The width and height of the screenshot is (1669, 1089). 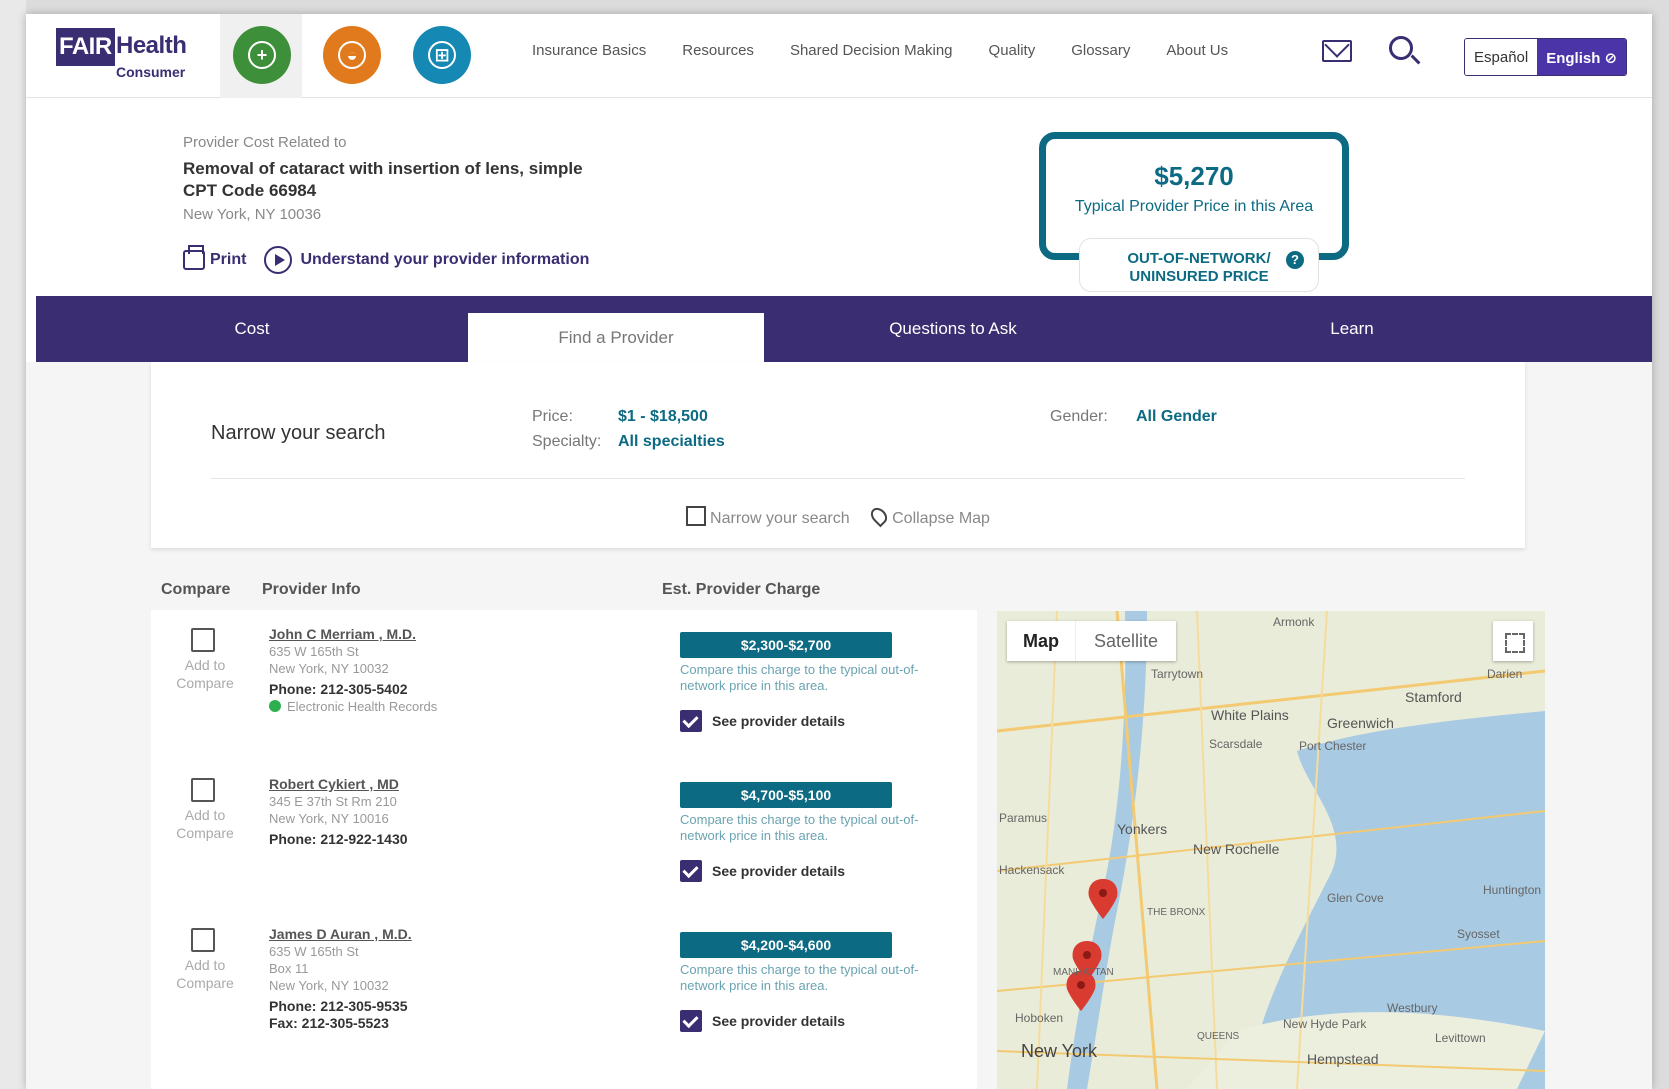 I want to click on dental-section-button: ◒, so click(x=351, y=56).